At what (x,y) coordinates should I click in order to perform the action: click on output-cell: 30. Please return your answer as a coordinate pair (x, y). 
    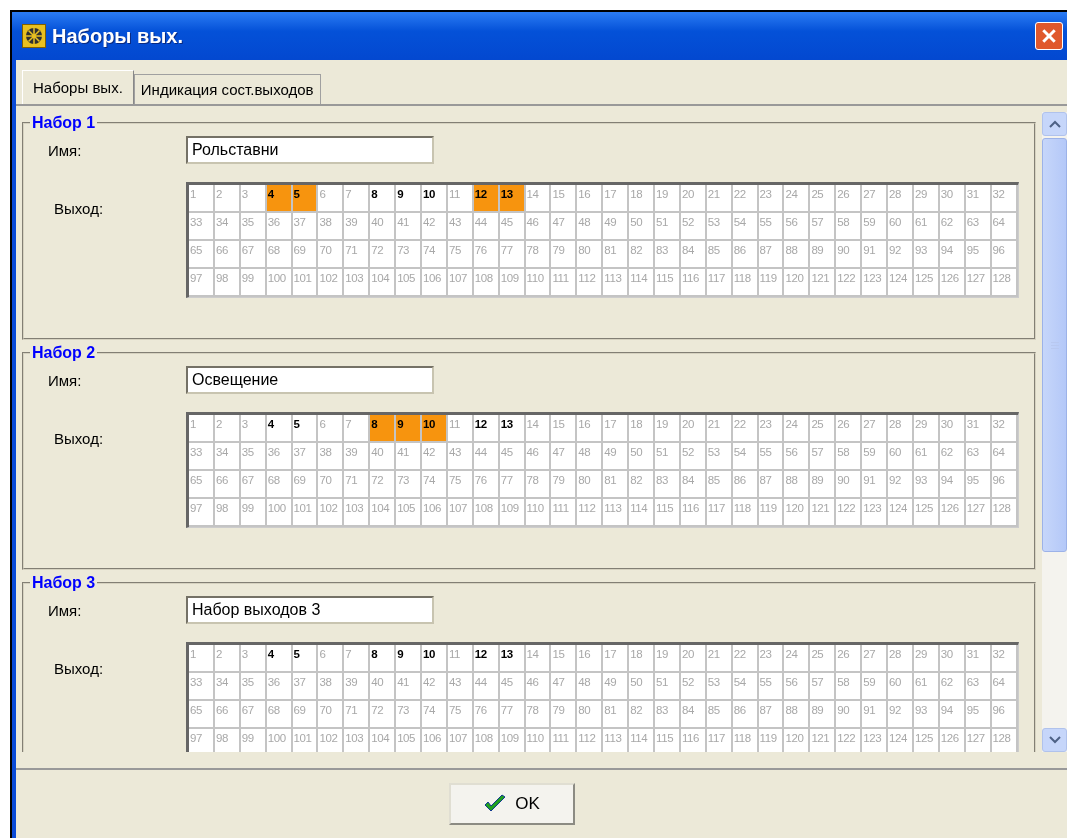
    Looking at the image, I should click on (952, 429).